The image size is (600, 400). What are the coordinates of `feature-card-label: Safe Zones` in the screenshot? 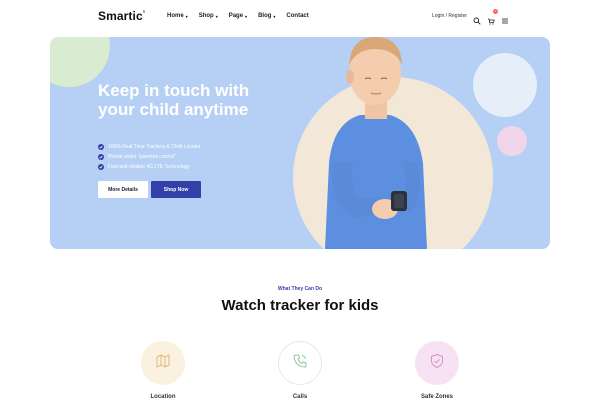 It's located at (436, 397).